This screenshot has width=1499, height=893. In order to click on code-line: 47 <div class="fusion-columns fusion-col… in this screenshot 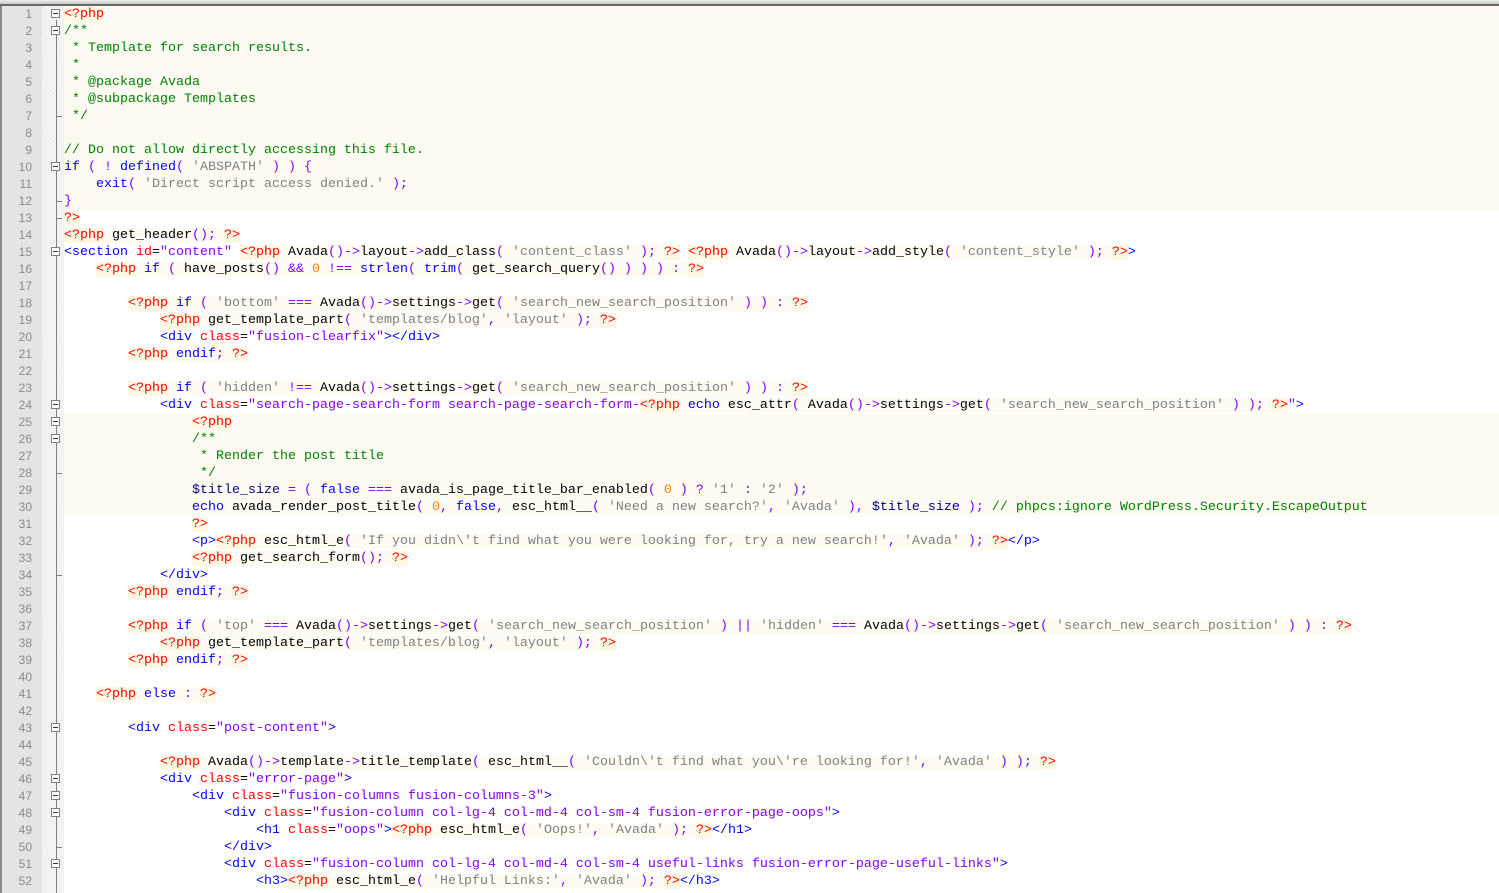, I will do `click(749, 796)`.